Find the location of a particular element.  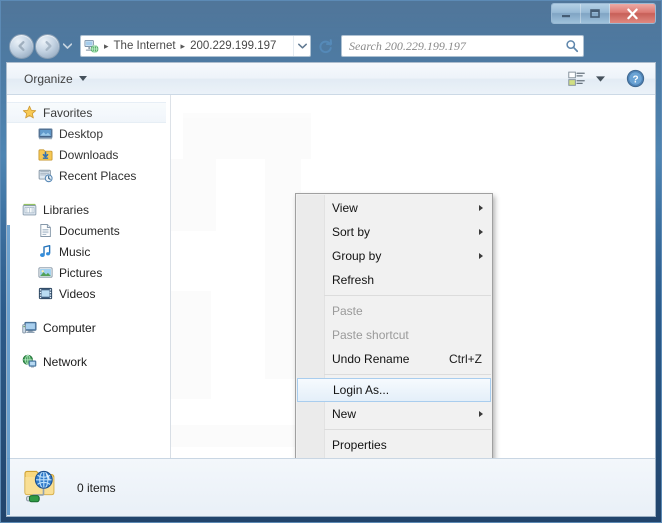

sidebar-item-label: Libraries is located at coordinates (66, 209).